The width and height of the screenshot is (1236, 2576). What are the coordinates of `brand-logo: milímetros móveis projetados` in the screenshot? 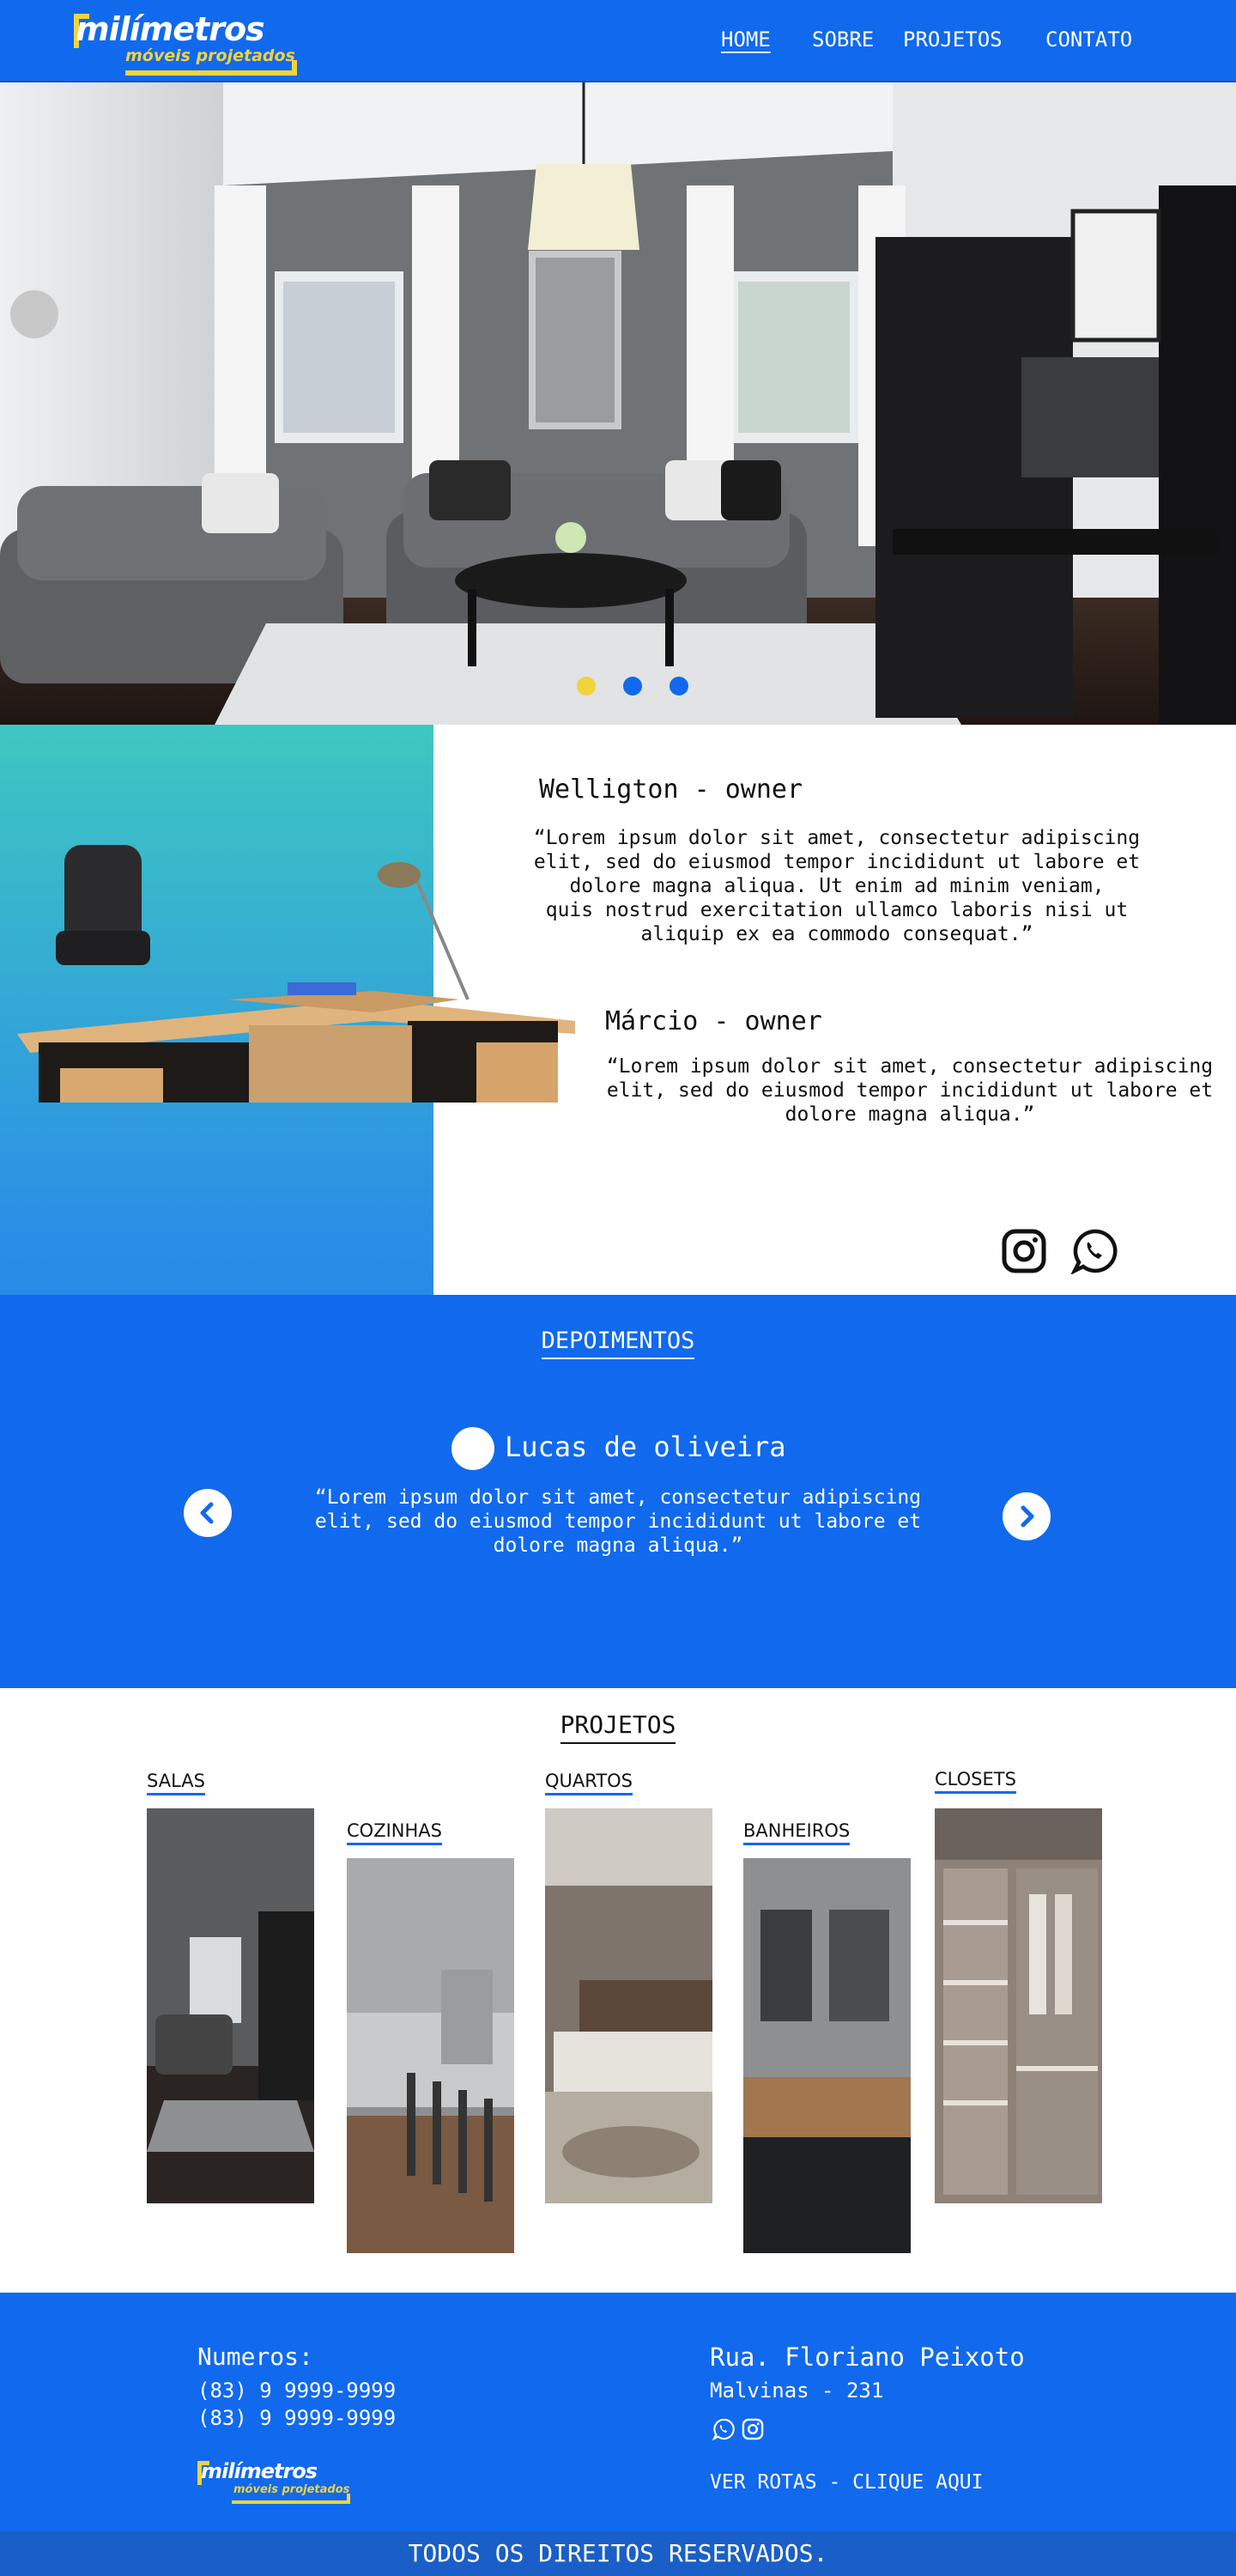 It's located at (185, 43).